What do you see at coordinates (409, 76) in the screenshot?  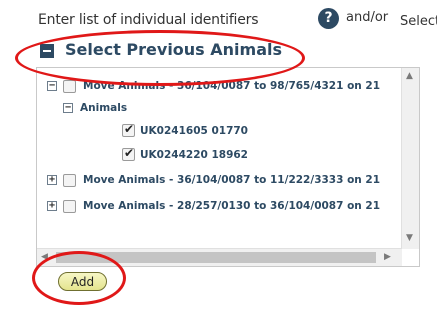 I see `scroll-up-icon: ▲` at bounding box center [409, 76].